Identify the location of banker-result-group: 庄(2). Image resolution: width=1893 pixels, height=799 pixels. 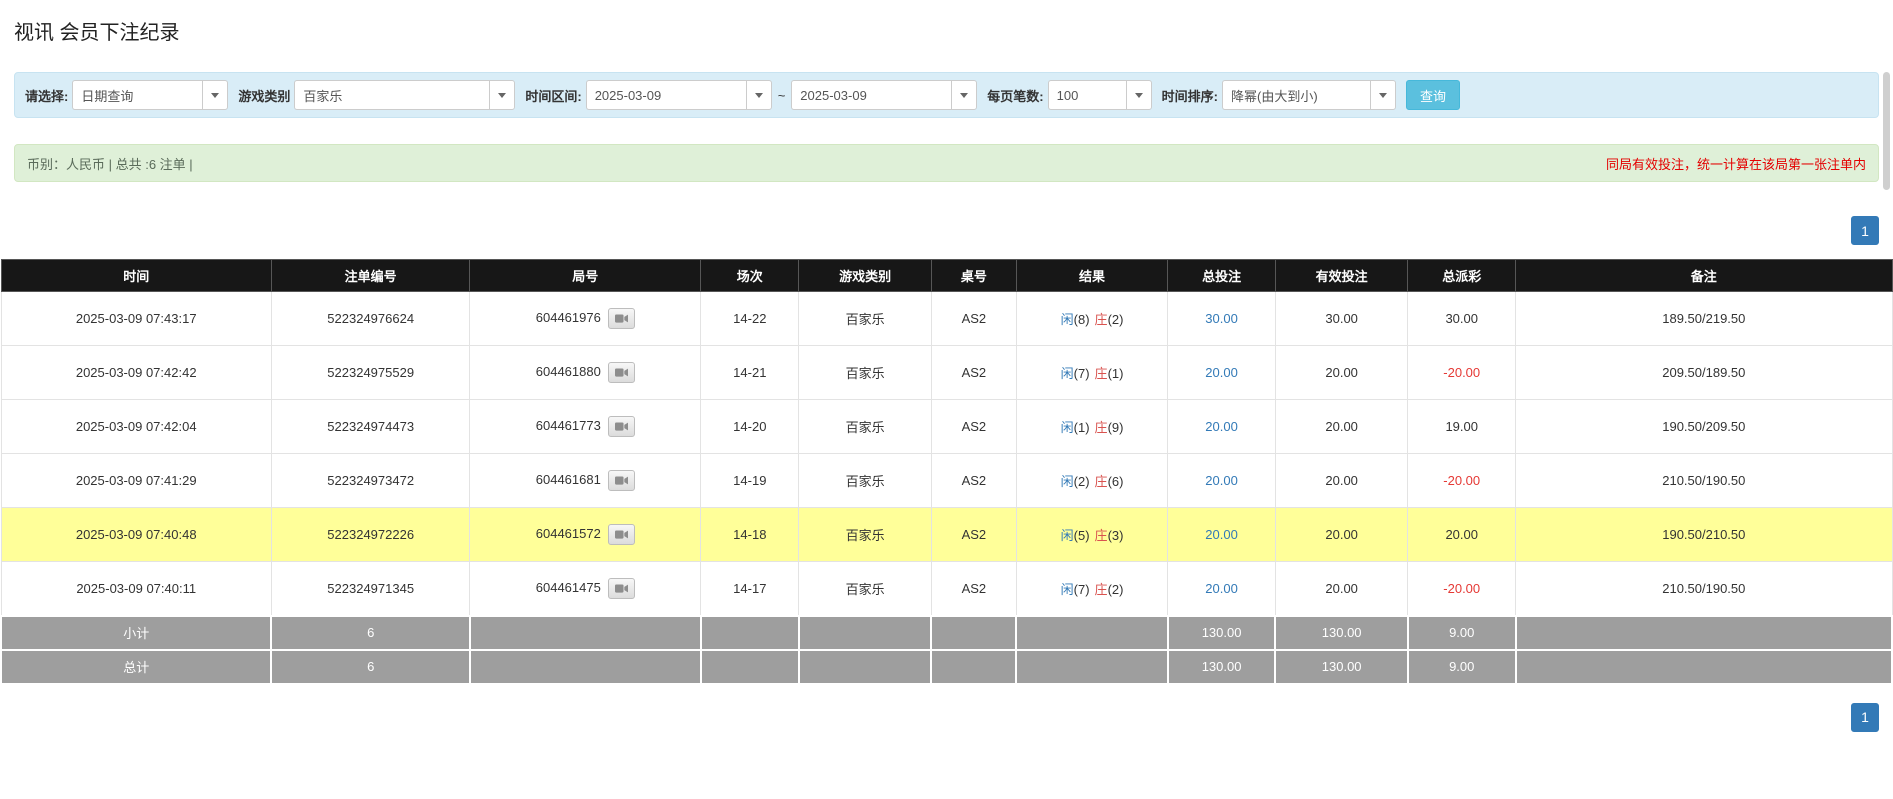
(1109, 319).